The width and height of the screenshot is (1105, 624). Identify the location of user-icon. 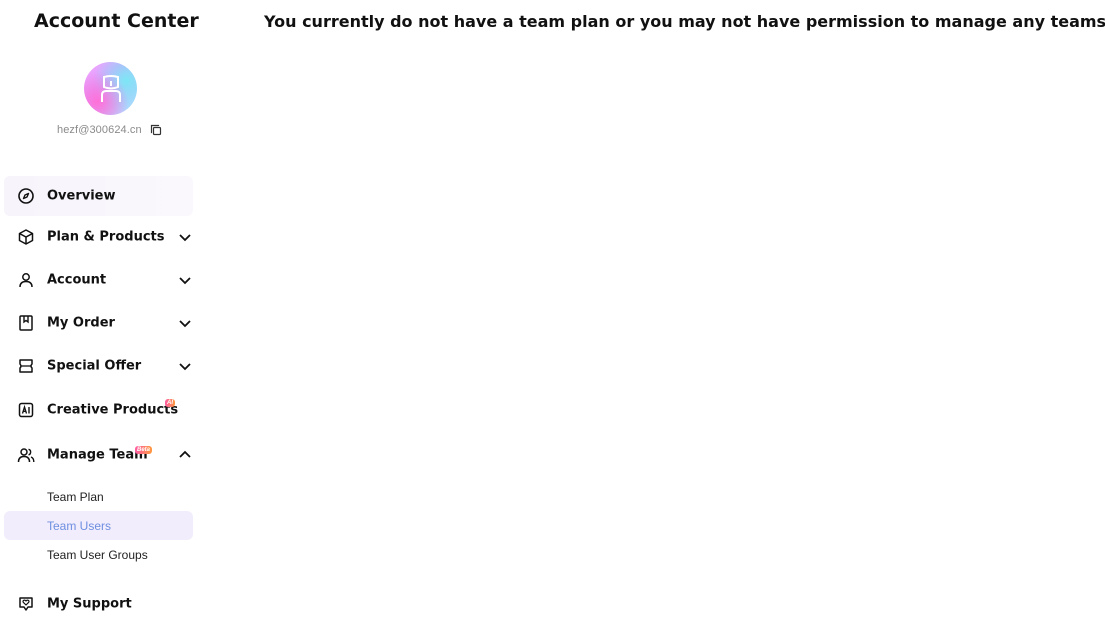
(26, 280).